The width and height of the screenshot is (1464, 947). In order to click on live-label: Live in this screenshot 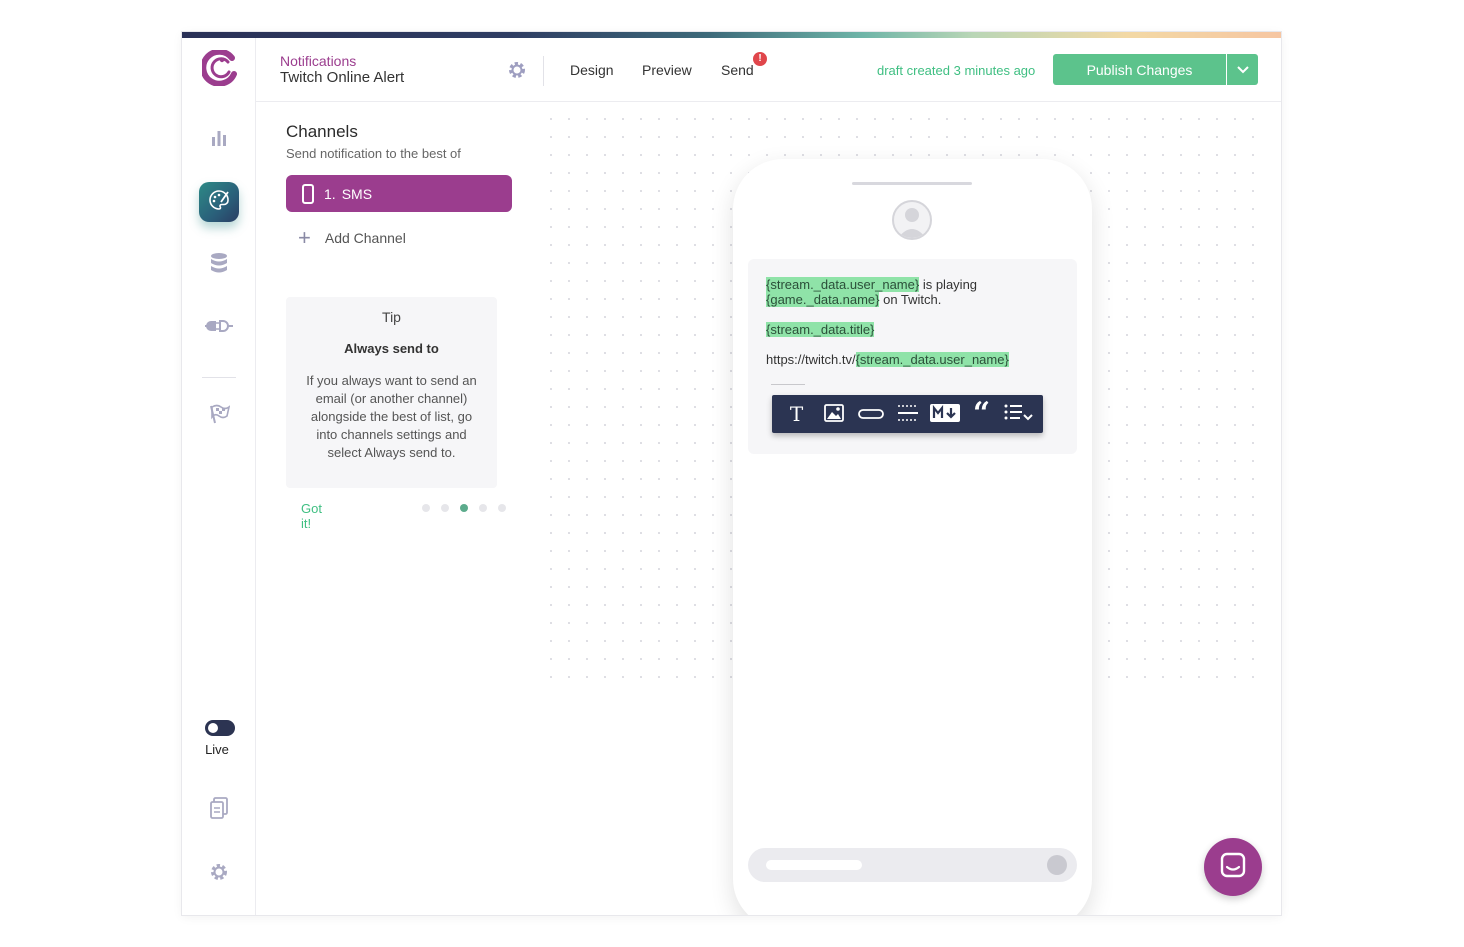, I will do `click(217, 749)`.